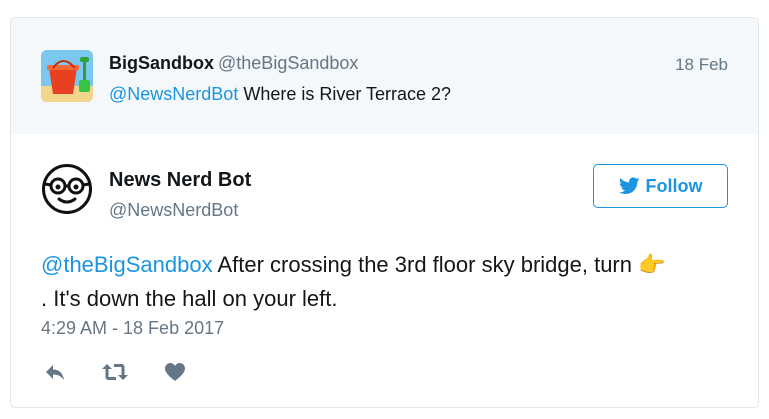 This screenshot has width=769, height=419. What do you see at coordinates (173, 94) in the screenshot?
I see `parent-mention-link: @NewsNerdBot` at bounding box center [173, 94].